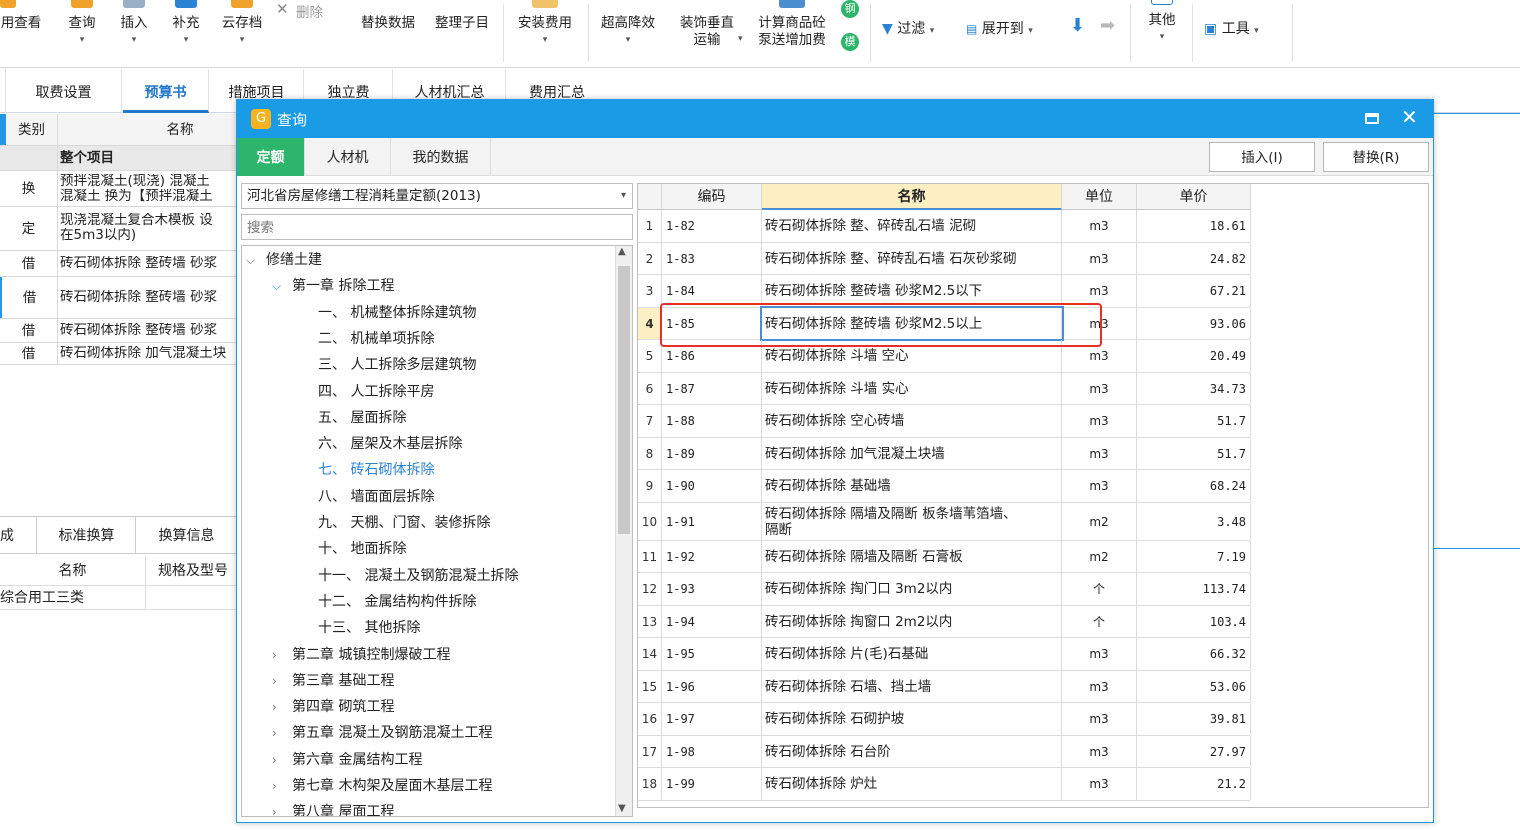 The width and height of the screenshot is (1520, 830). Describe the element at coordinates (388, 33) in the screenshot. I see `replace-data-button: 替换数据` at that location.